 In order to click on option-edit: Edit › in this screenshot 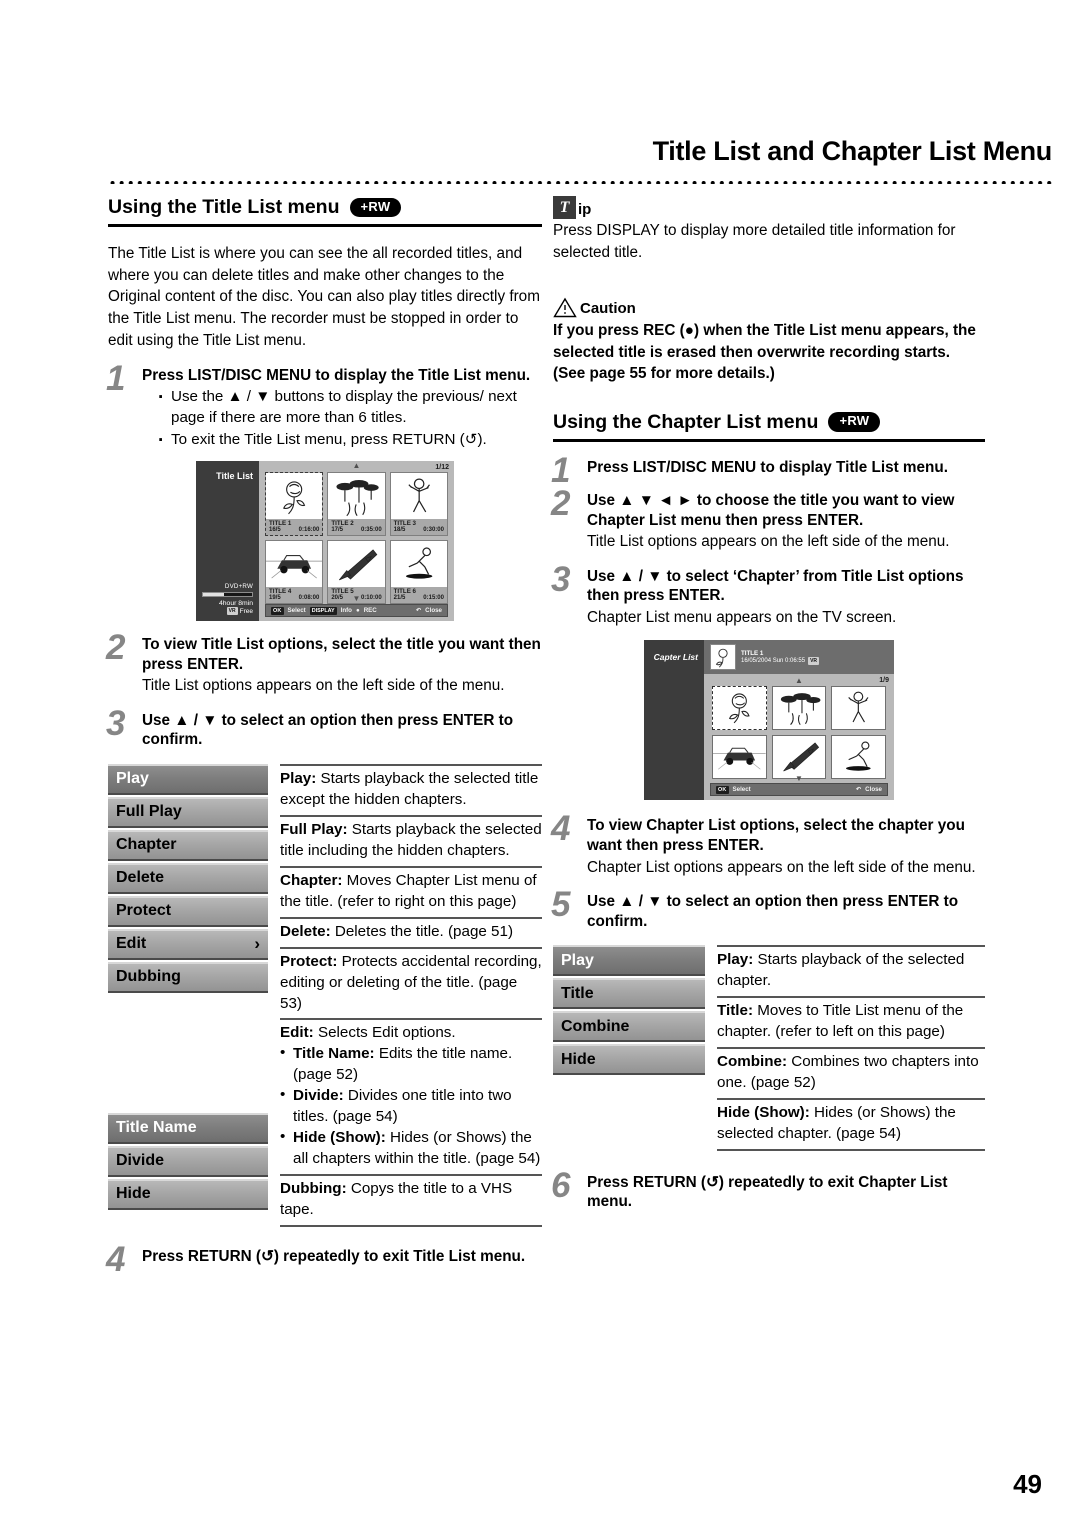, I will do `click(188, 944)`.